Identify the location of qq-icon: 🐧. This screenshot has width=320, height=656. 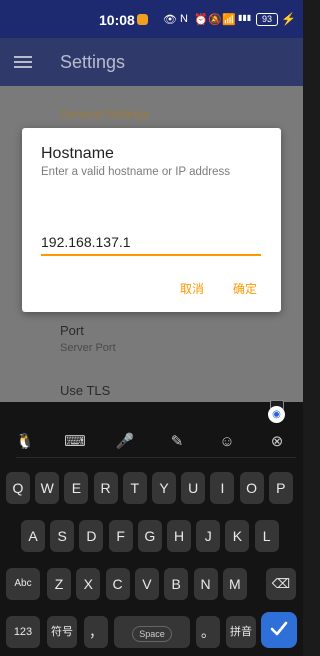
(25, 442).